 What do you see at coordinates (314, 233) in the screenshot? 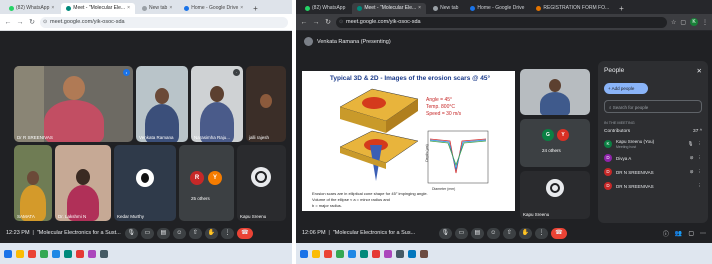
I see `clock: 12:06 PM` at bounding box center [314, 233].